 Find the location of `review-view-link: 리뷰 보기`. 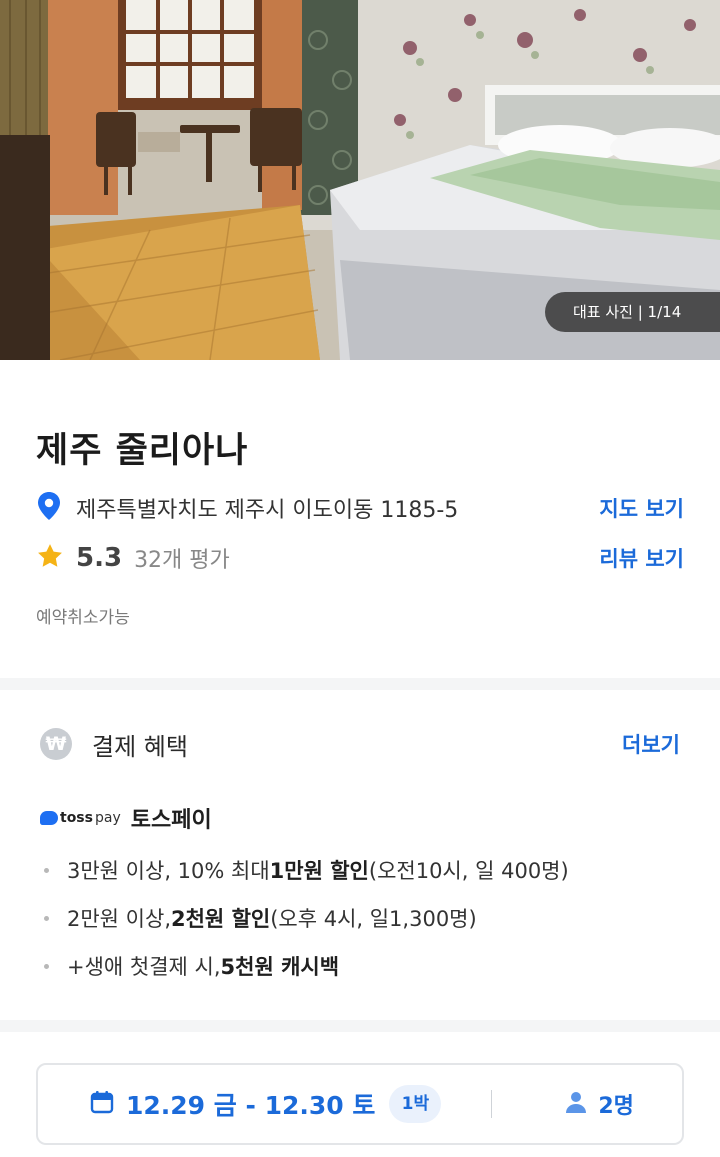

review-view-link: 리뷰 보기 is located at coordinates (641, 558).